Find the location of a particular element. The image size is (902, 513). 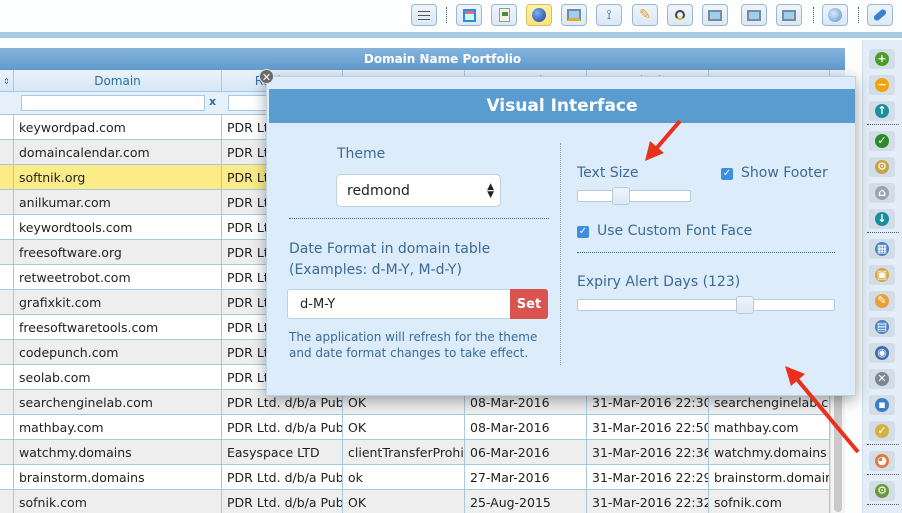

remove-button: − is located at coordinates (882, 85).